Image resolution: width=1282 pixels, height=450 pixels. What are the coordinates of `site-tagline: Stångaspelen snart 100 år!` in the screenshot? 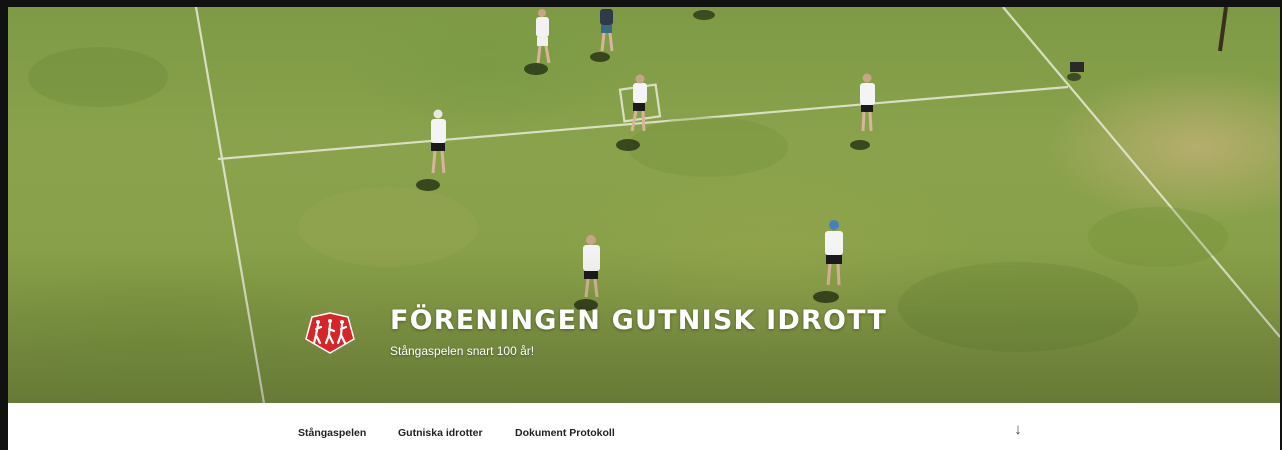 It's located at (462, 351).